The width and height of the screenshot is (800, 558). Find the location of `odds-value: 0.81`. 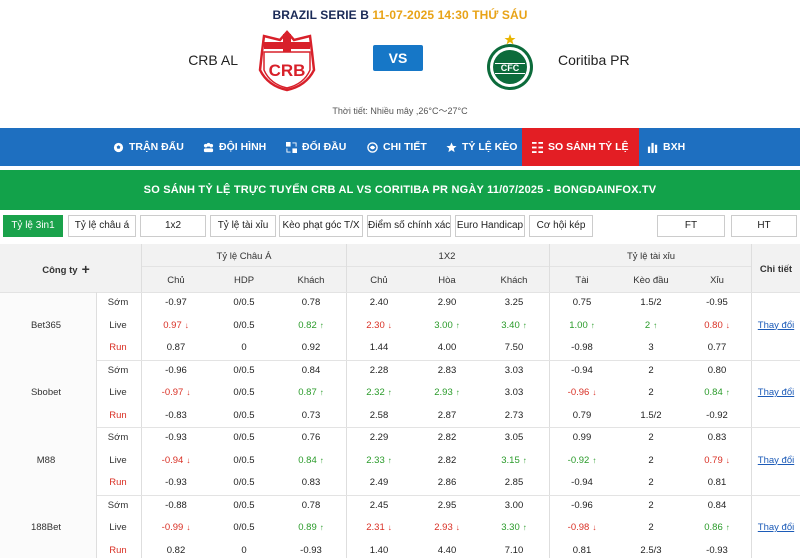

odds-value: 0.81 is located at coordinates (582, 550).